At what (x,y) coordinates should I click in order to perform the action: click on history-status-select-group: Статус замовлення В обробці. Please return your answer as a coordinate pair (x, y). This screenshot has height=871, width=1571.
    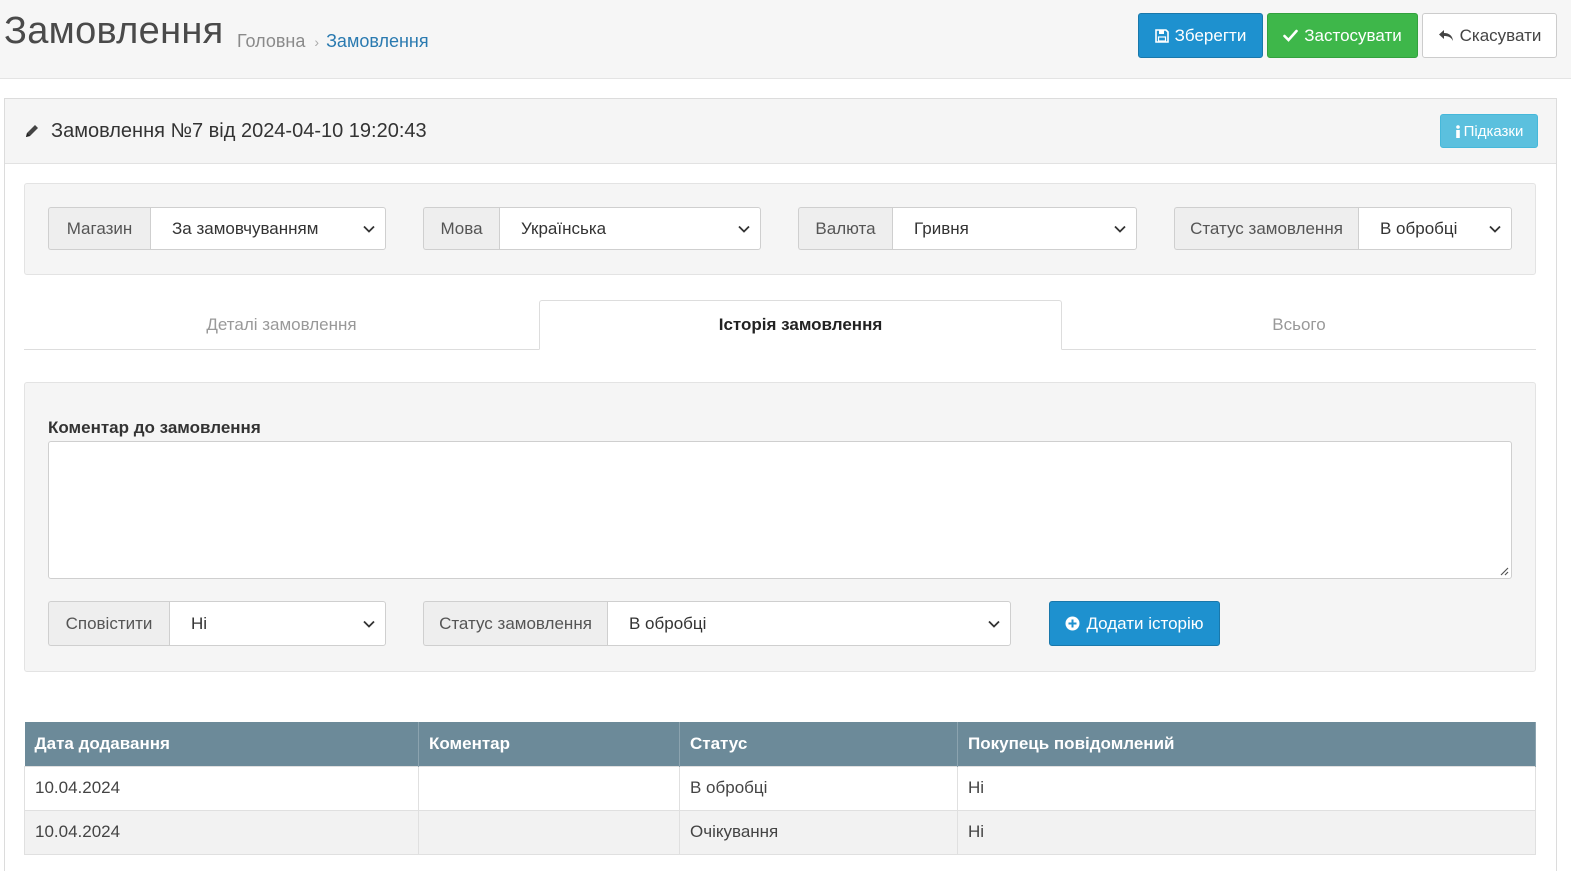
    Looking at the image, I should click on (717, 623).